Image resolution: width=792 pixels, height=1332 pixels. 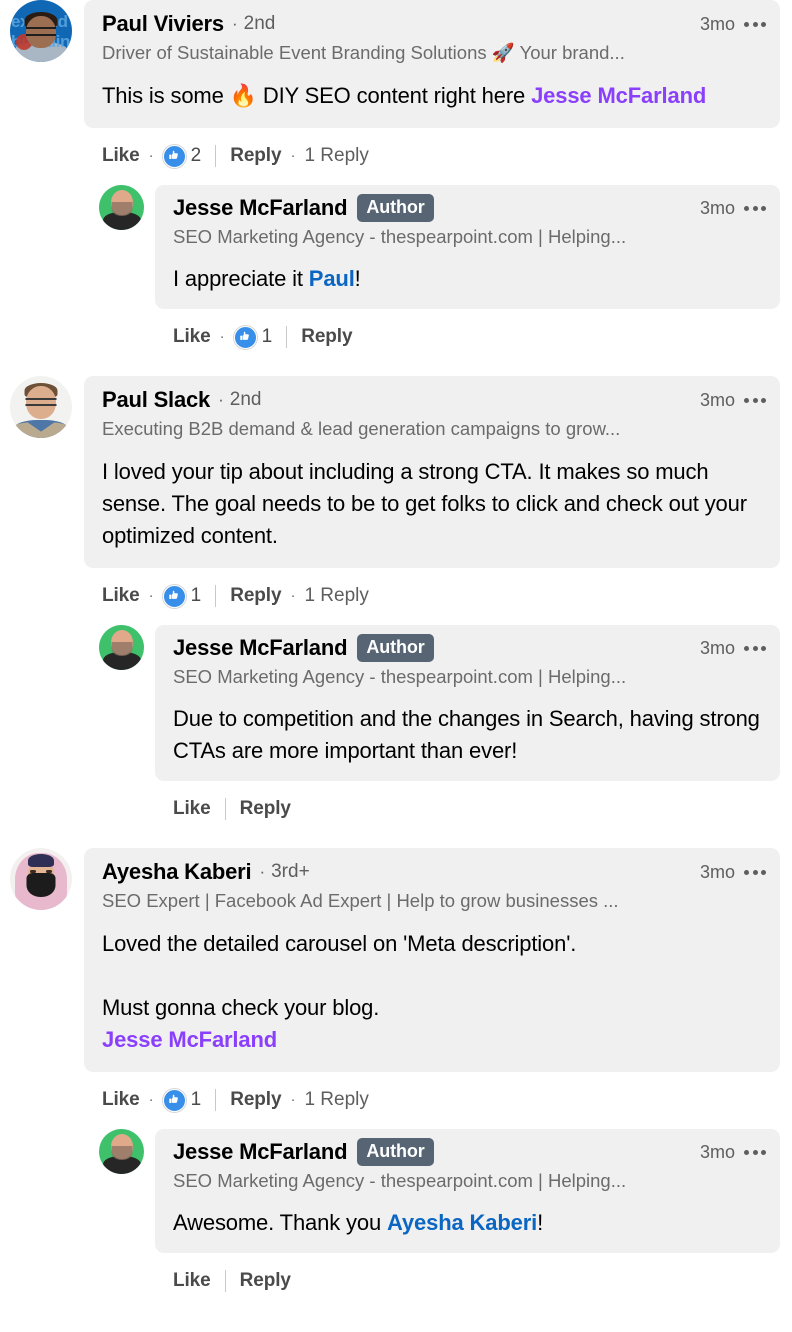 I want to click on comment-actions: Like Reply, so click(x=467, y=1274).